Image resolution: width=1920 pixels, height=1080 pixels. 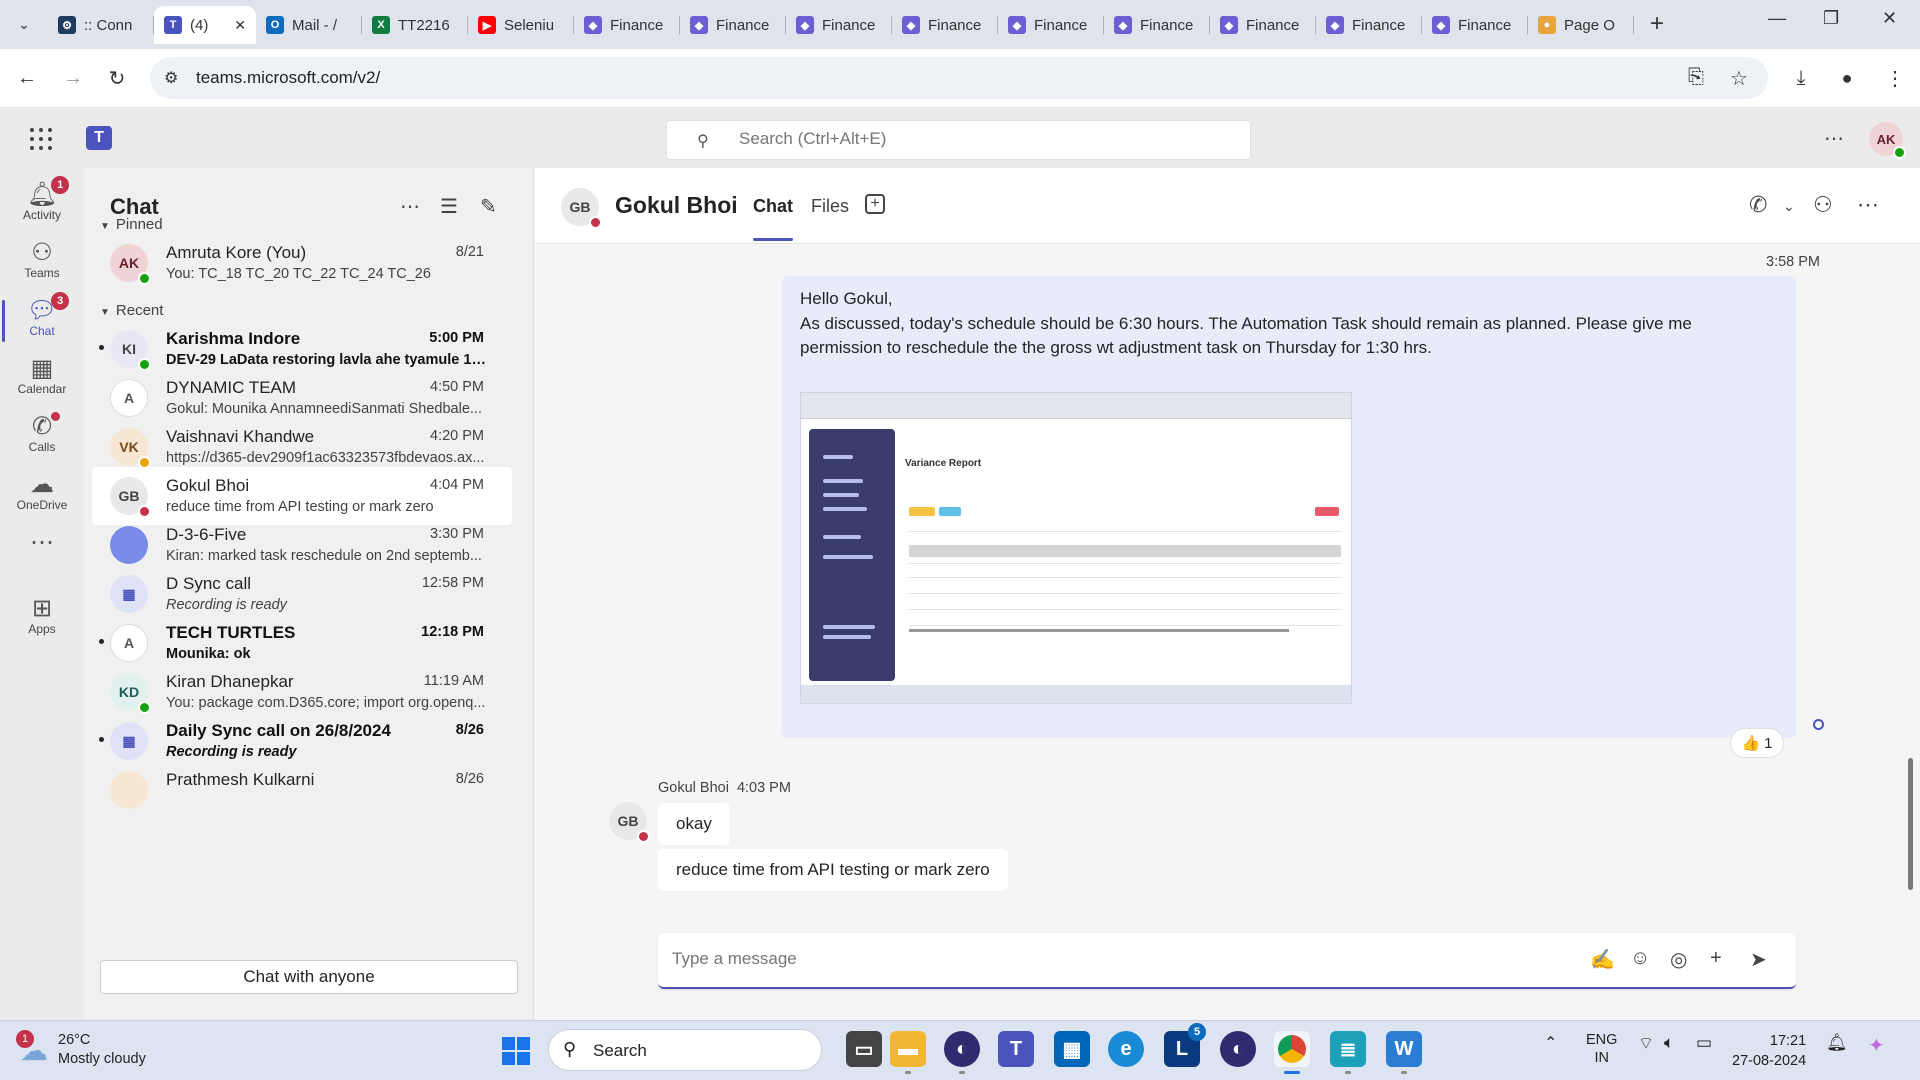 I want to click on teams-app-icon: T, so click(x=1016, y=1049).